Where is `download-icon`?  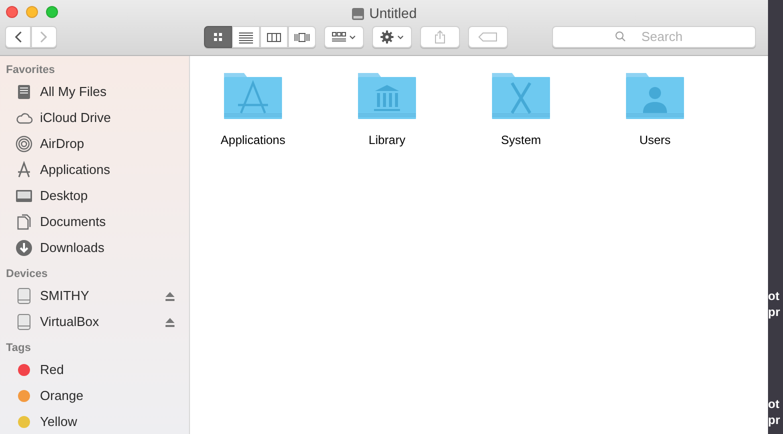
download-icon is located at coordinates (24, 248).